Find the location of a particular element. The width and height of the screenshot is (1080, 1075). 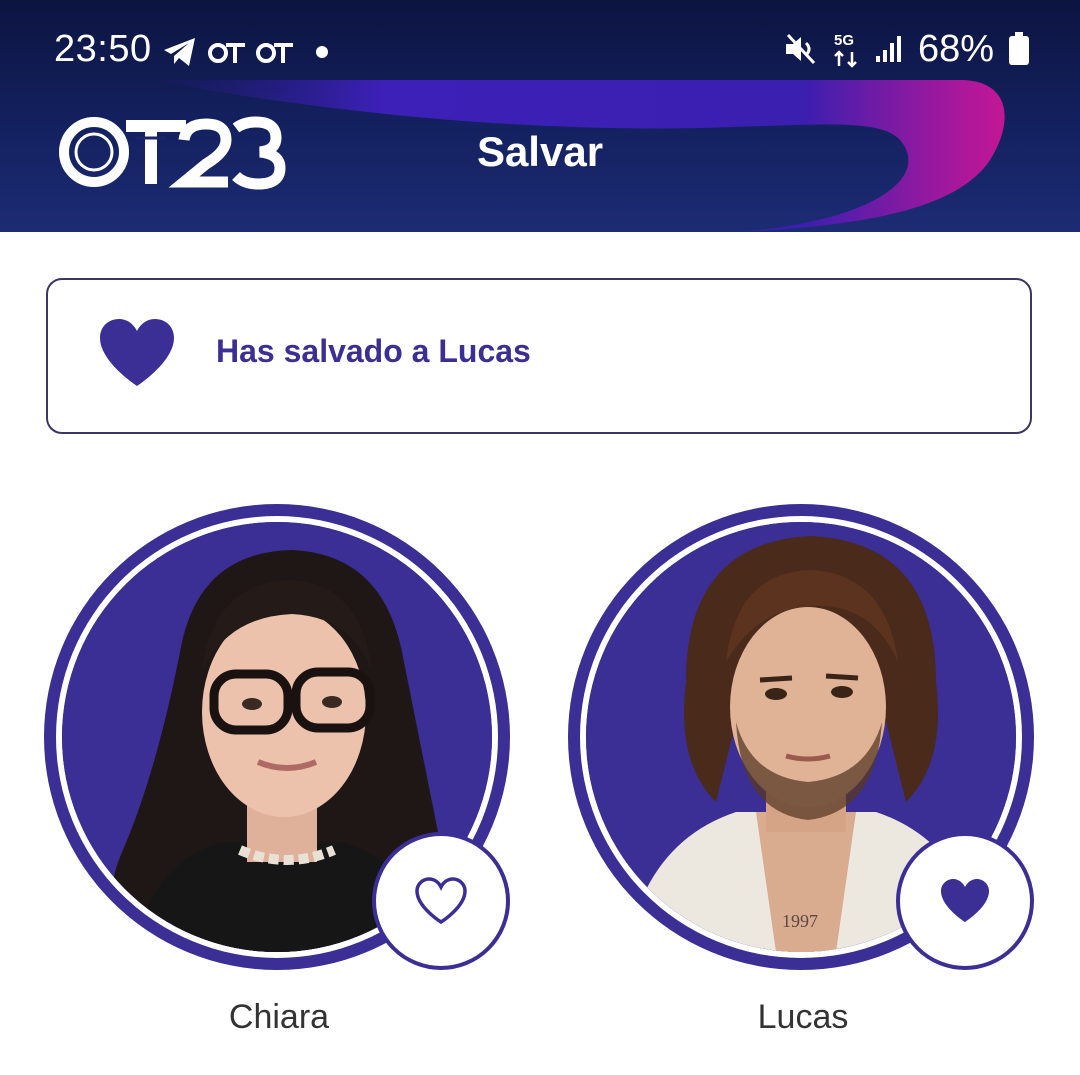

saved-confirmation-card is located at coordinates (539, 356).